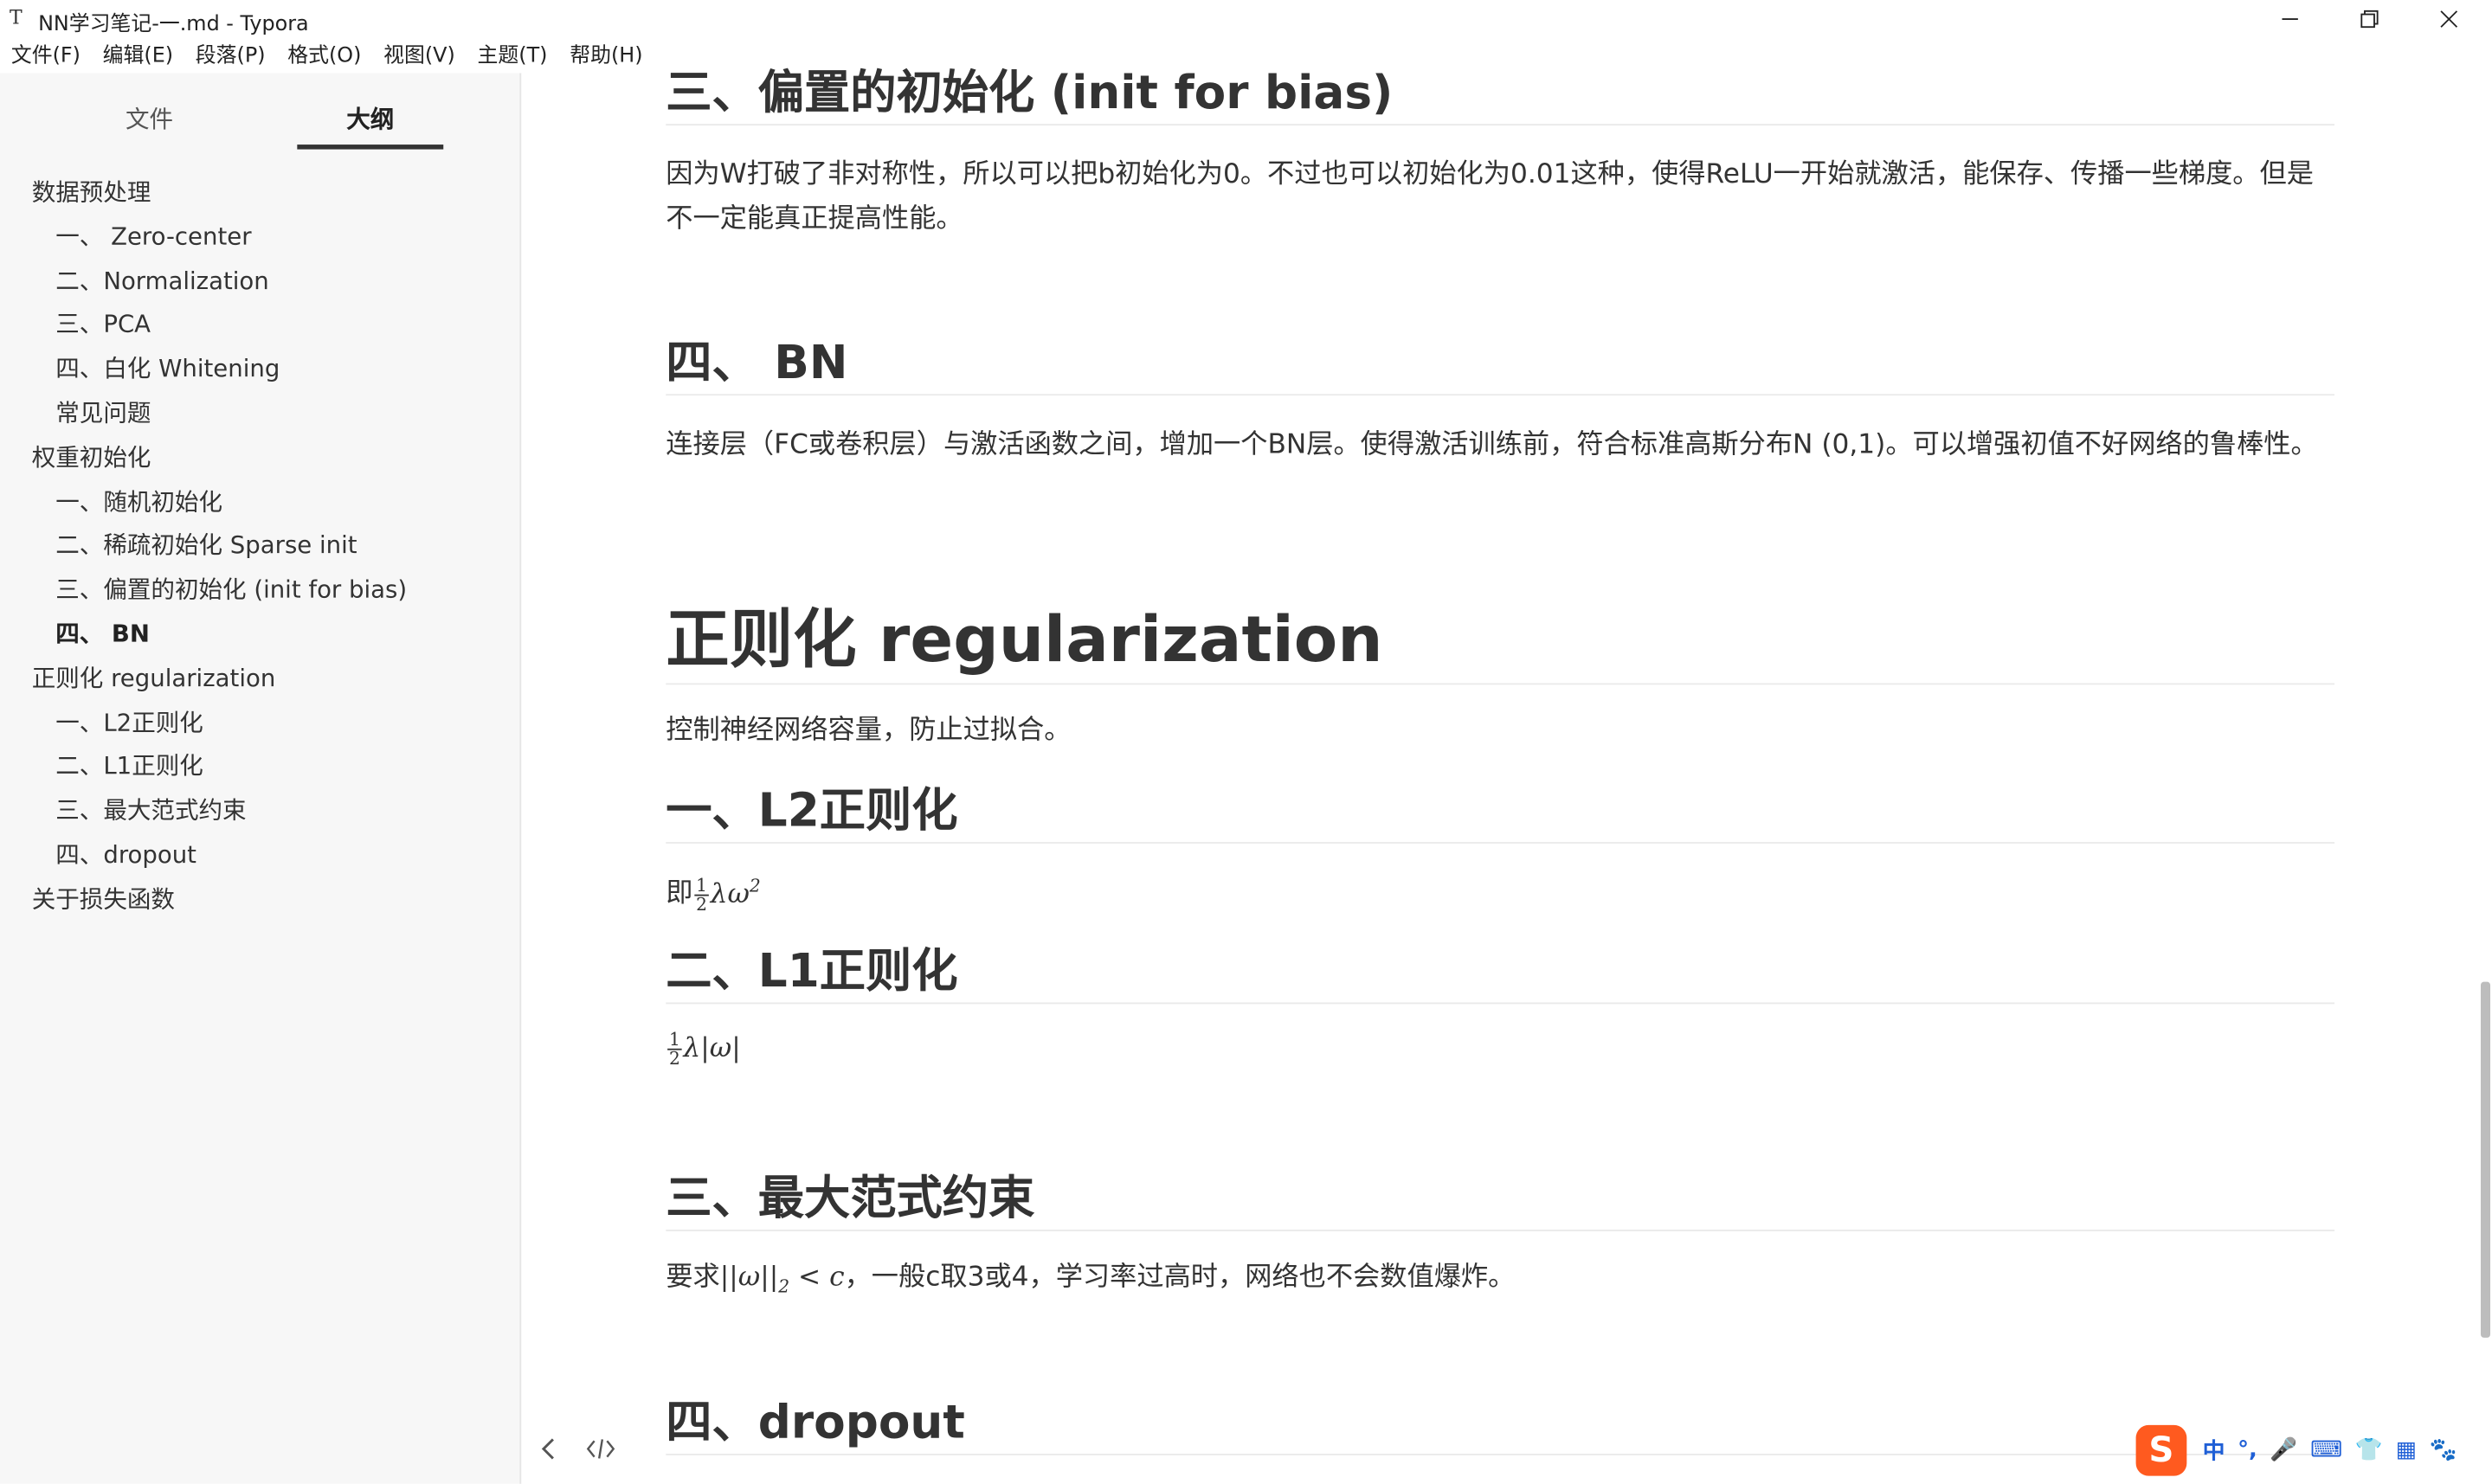  What do you see at coordinates (46, 58) in the screenshot?
I see `menu-item: 文件(F)` at bounding box center [46, 58].